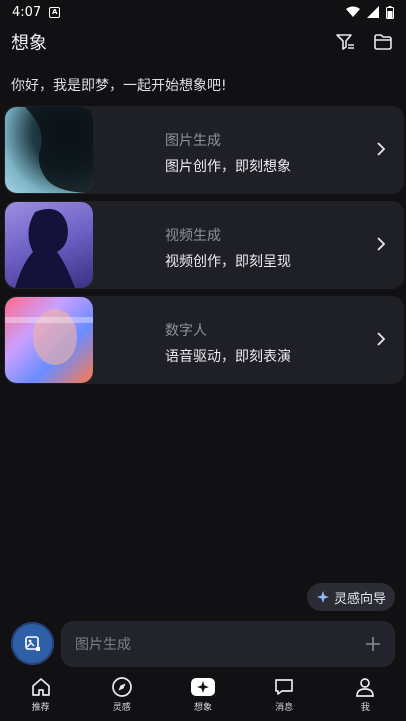 Image resolution: width=406 pixels, height=721 pixels. I want to click on mode-switch-button, so click(32, 643).